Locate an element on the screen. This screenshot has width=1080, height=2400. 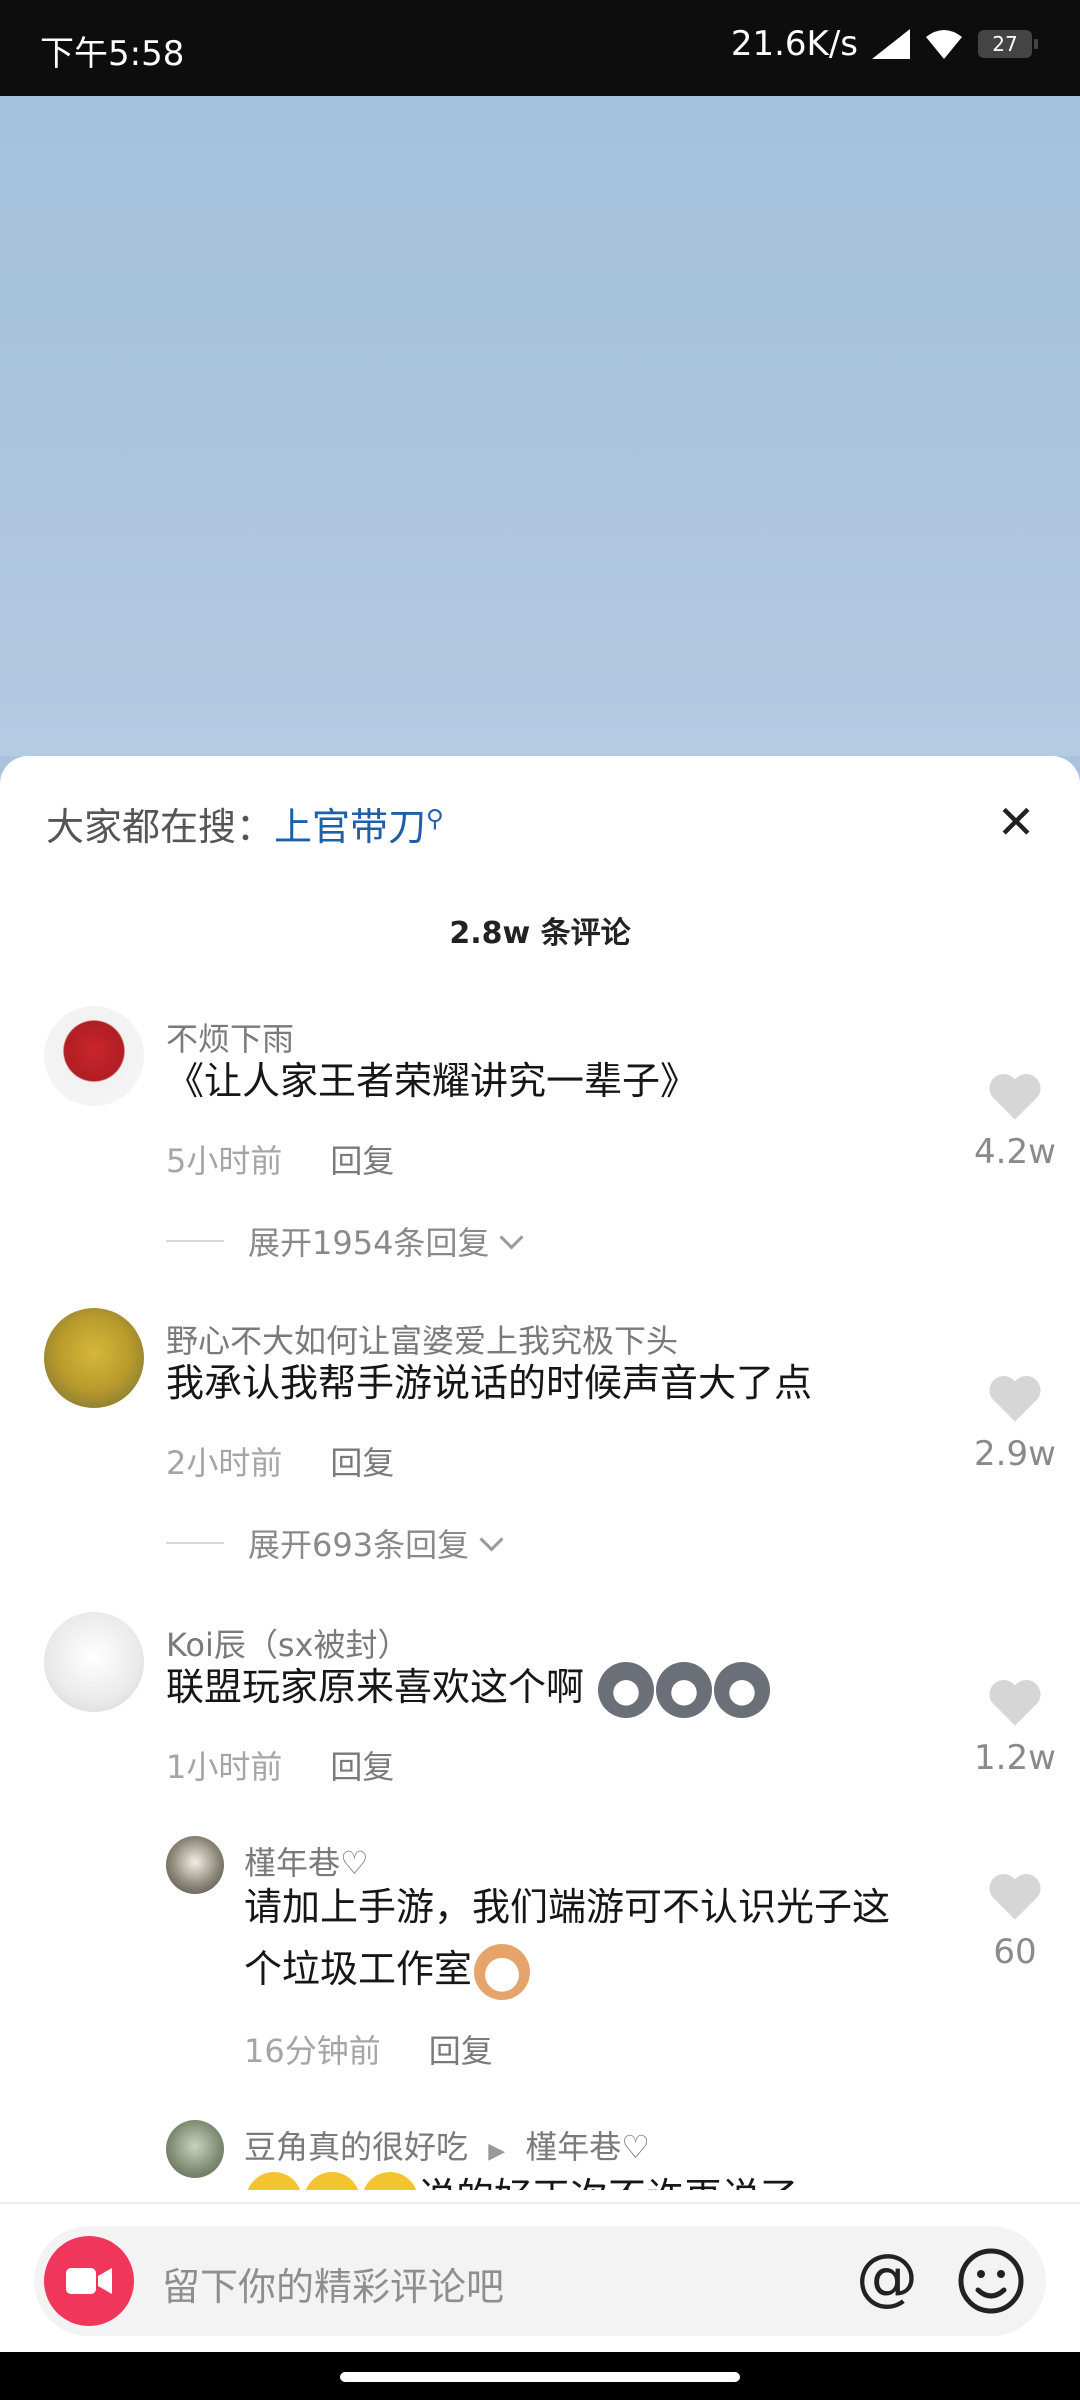
comment-text: 我承认我帮手游说话的时候声音大了点 is located at coordinates (489, 1383).